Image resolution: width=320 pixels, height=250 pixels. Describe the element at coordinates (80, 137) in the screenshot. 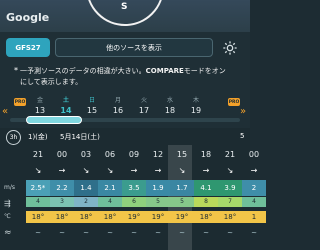

I see `date-label-current: 5月14日(土)` at that location.